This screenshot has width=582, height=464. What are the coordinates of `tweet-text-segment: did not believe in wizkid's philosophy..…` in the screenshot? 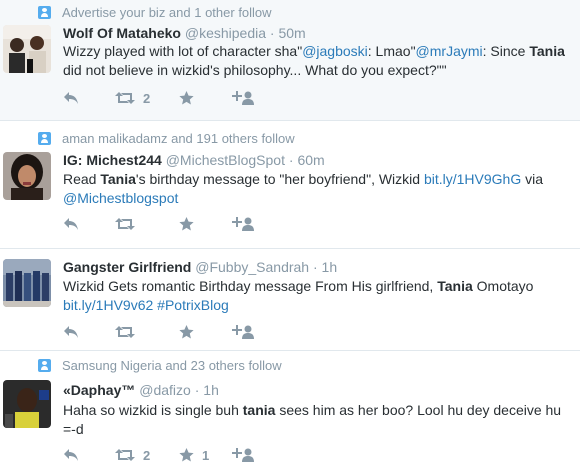 It's located at (255, 70).